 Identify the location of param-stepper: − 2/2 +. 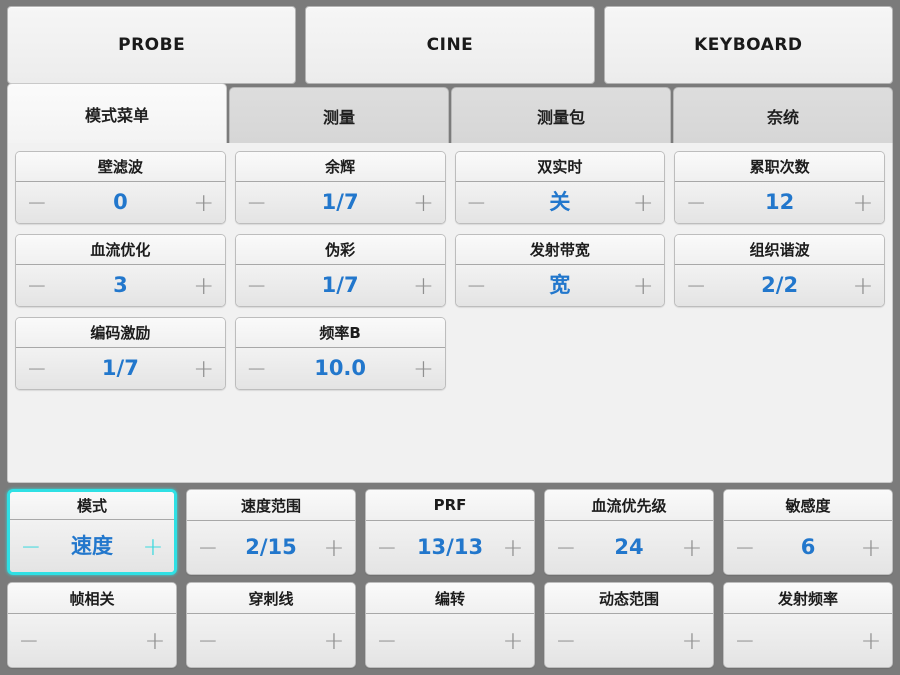
(779, 285).